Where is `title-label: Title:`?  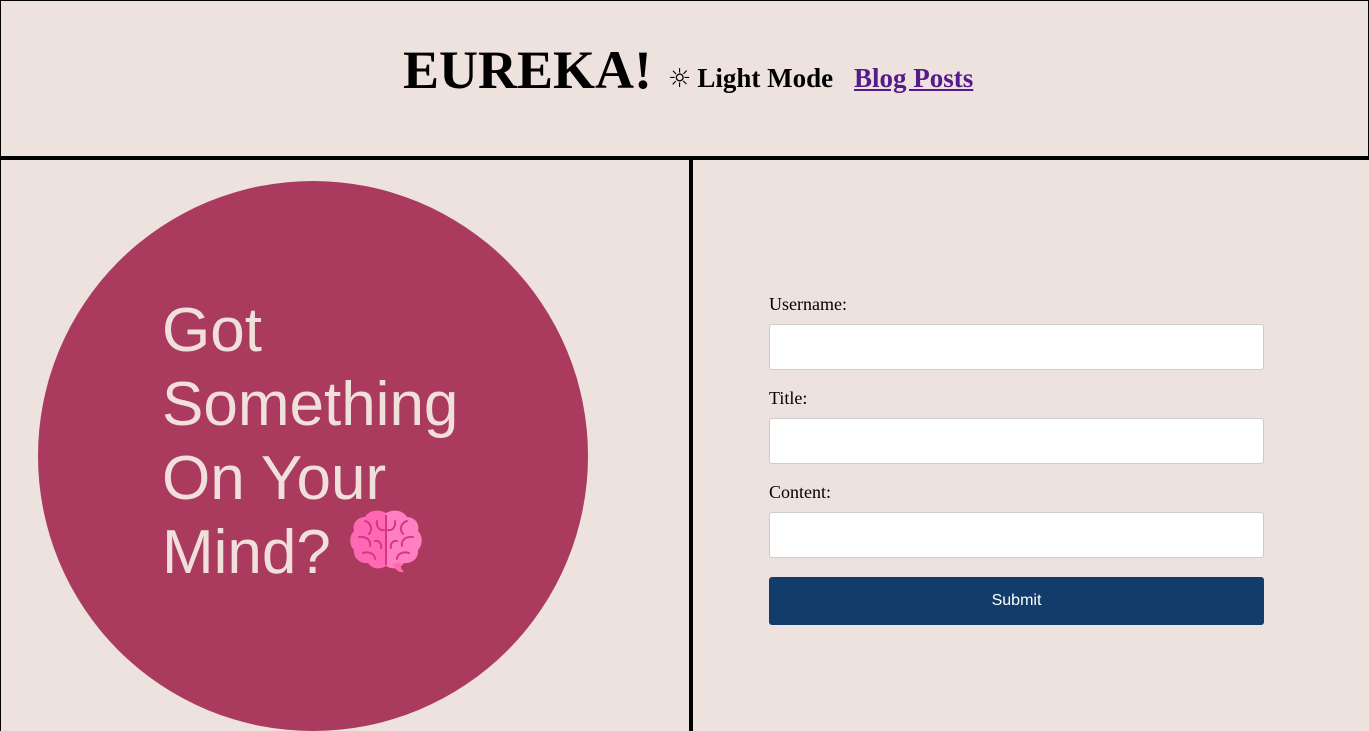
title-label: Title: is located at coordinates (788, 398).